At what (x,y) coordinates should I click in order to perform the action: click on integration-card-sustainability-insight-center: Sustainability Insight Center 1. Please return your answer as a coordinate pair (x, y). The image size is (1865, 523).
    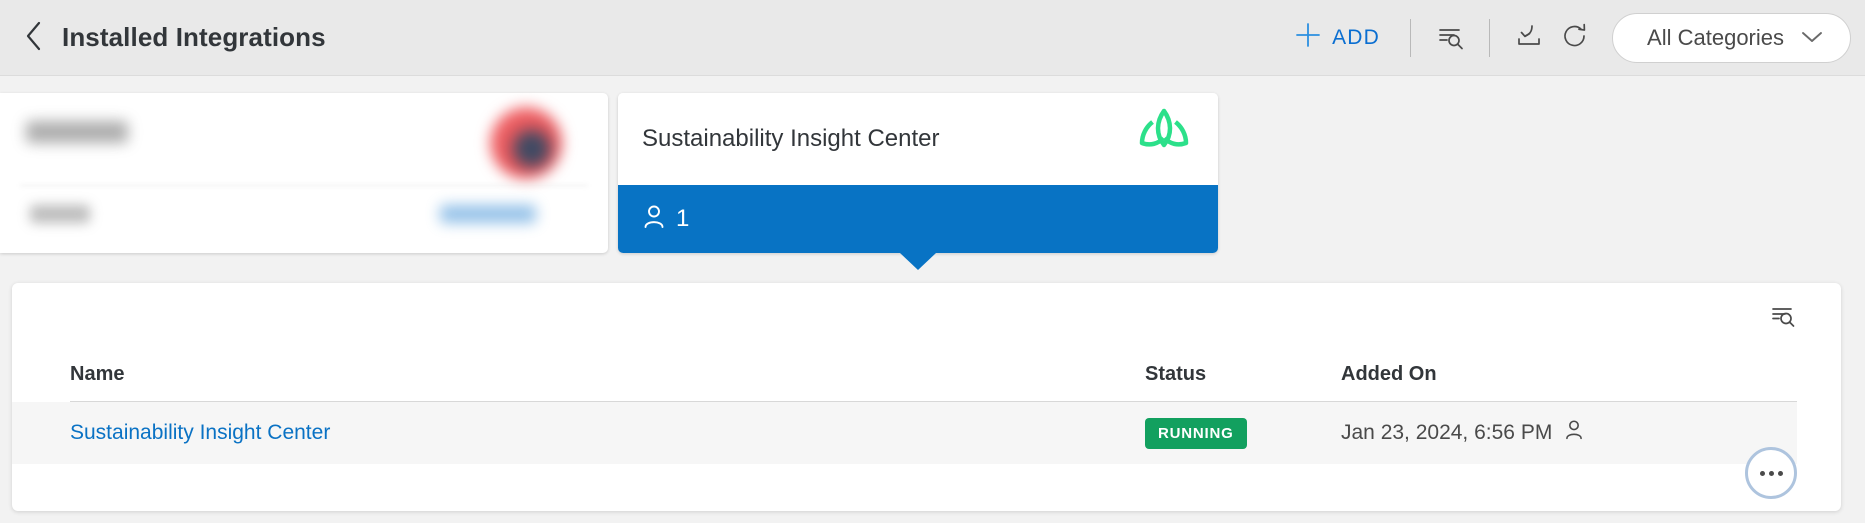
    Looking at the image, I should click on (918, 181).